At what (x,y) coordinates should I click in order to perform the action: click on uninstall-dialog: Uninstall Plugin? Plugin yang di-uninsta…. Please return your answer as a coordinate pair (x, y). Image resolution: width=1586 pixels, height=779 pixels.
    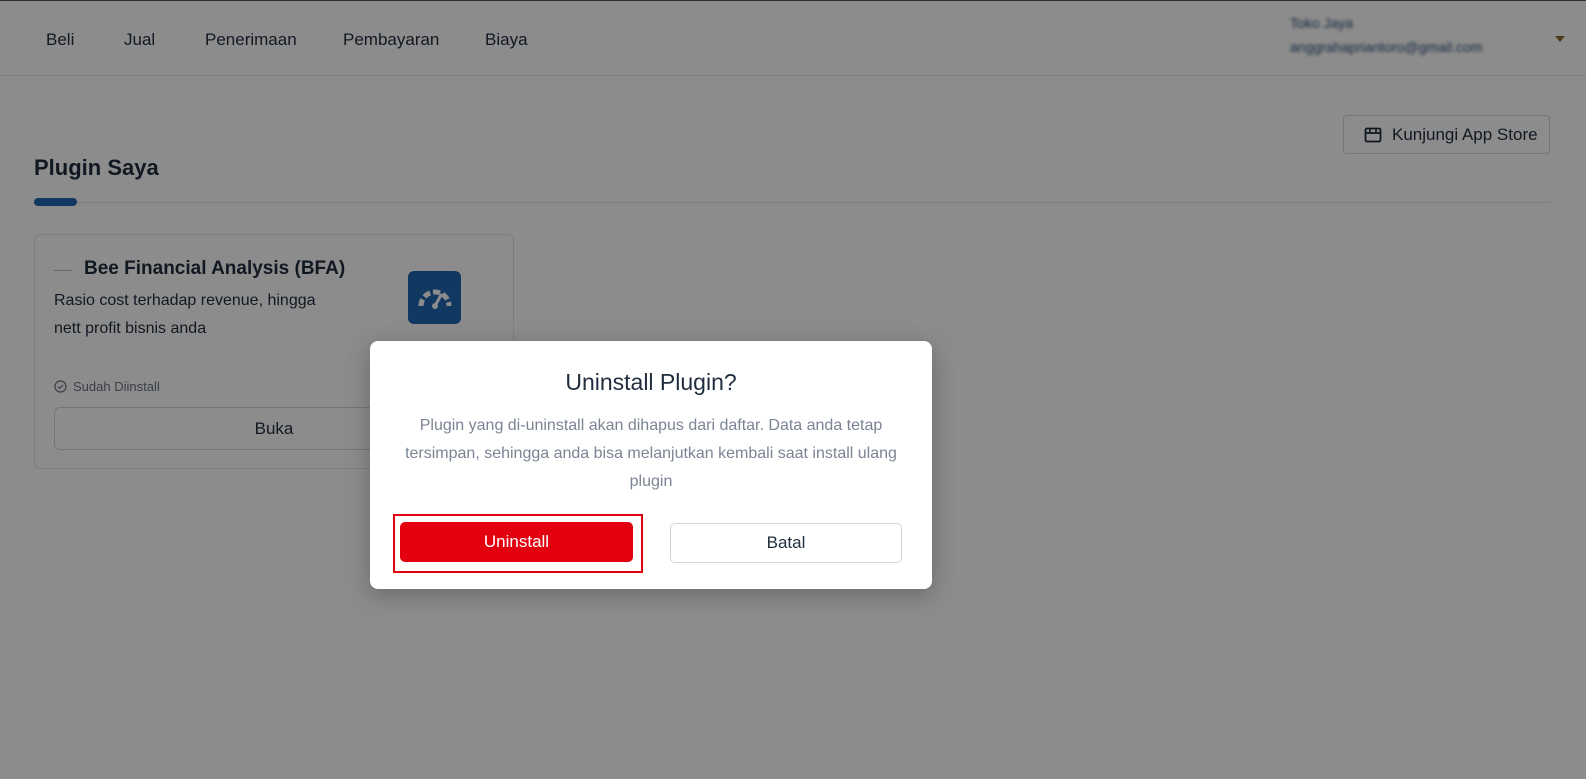
    Looking at the image, I should click on (651, 465).